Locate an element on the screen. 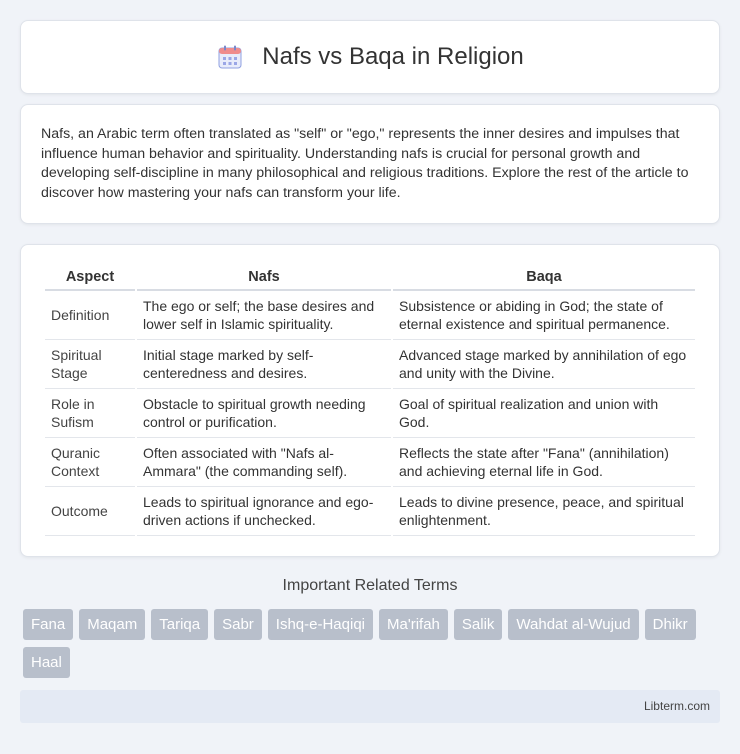 The height and width of the screenshot is (754, 740). tag-tariqa: Tariqa is located at coordinates (180, 624).